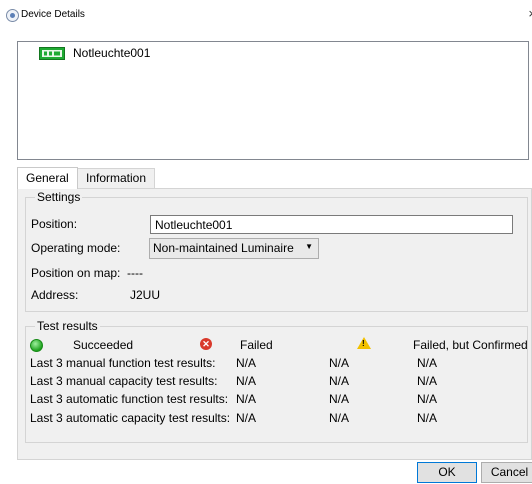 The image size is (532, 484). What do you see at coordinates (246, 399) in the screenshot?
I see `automatic-function-result-1: N/A` at bounding box center [246, 399].